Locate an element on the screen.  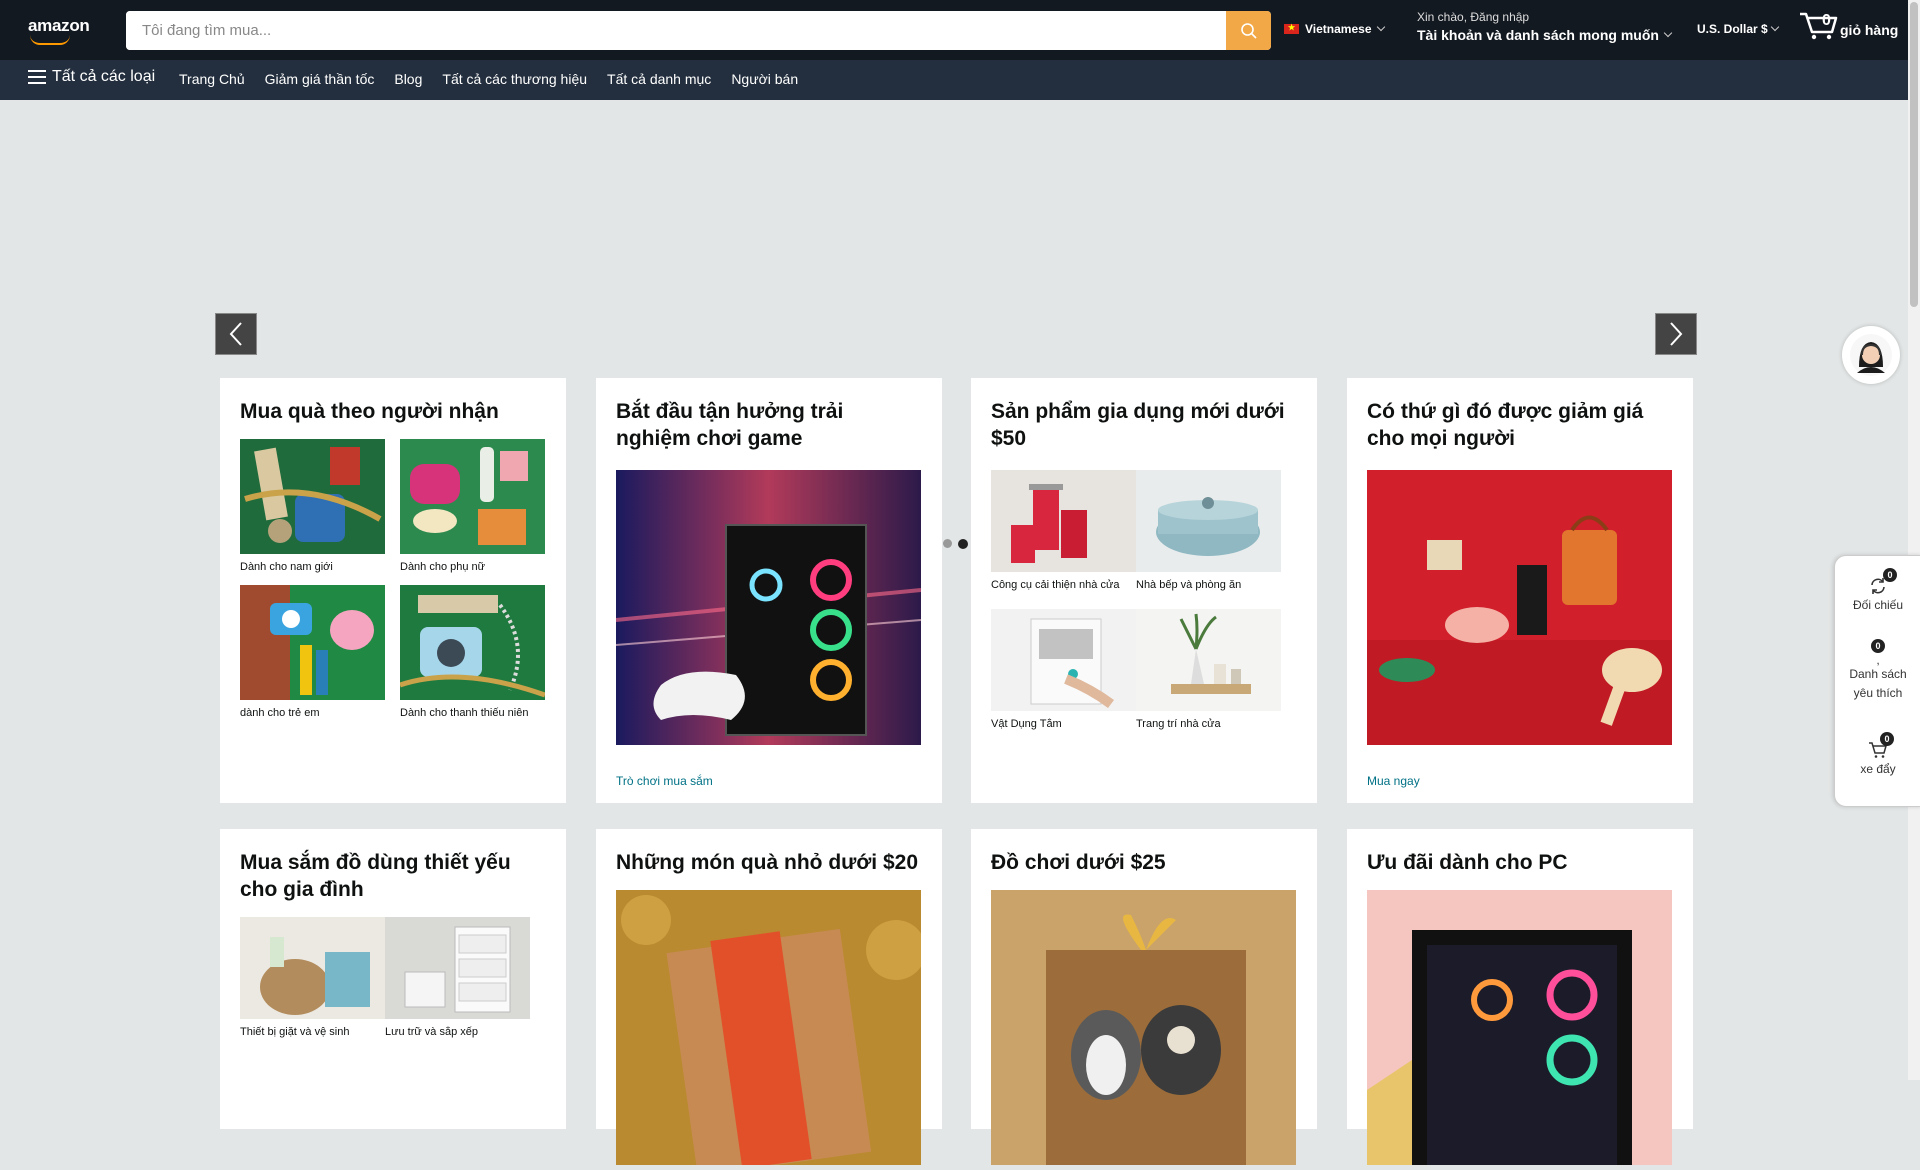
wishlist-button: 0 , Danh sách yêu thích is located at coordinates (1877, 669).